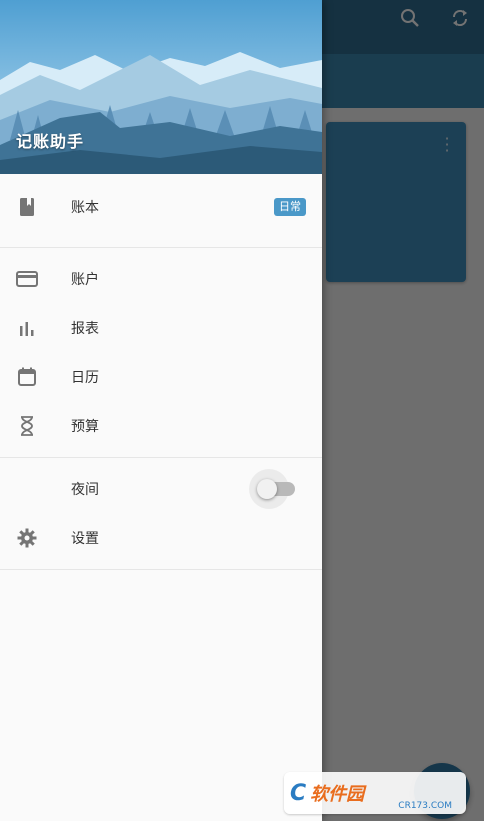  What do you see at coordinates (27, 489) in the screenshot?
I see `moon-icon` at bounding box center [27, 489].